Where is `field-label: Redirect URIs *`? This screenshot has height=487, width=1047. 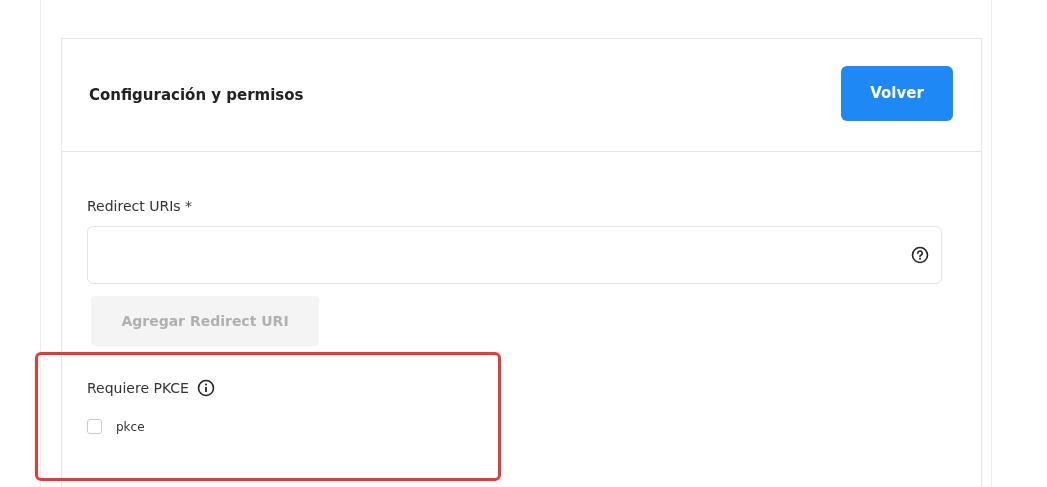 field-label: Redirect URIs * is located at coordinates (140, 206).